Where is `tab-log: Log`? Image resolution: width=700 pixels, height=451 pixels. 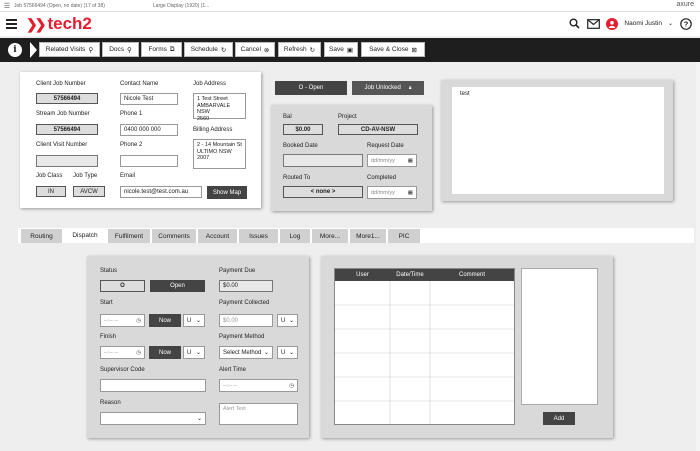 tab-log: Log is located at coordinates (295, 236).